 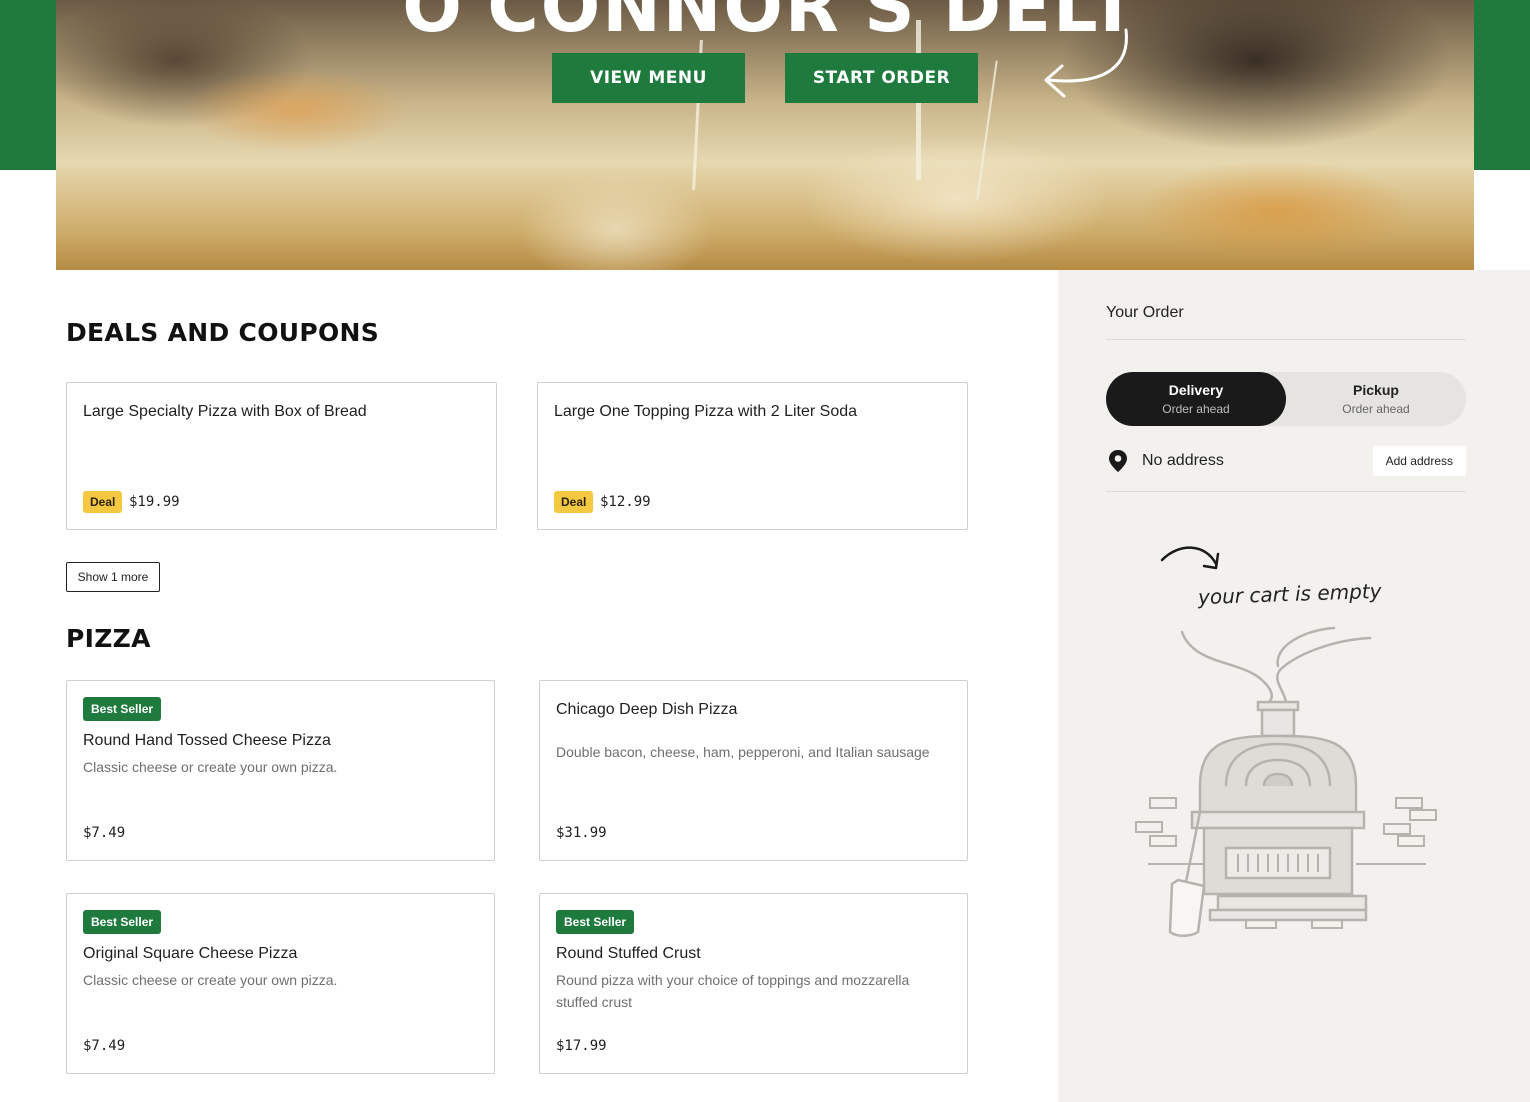 I want to click on pickup-label: Pickup, so click(x=1376, y=390).